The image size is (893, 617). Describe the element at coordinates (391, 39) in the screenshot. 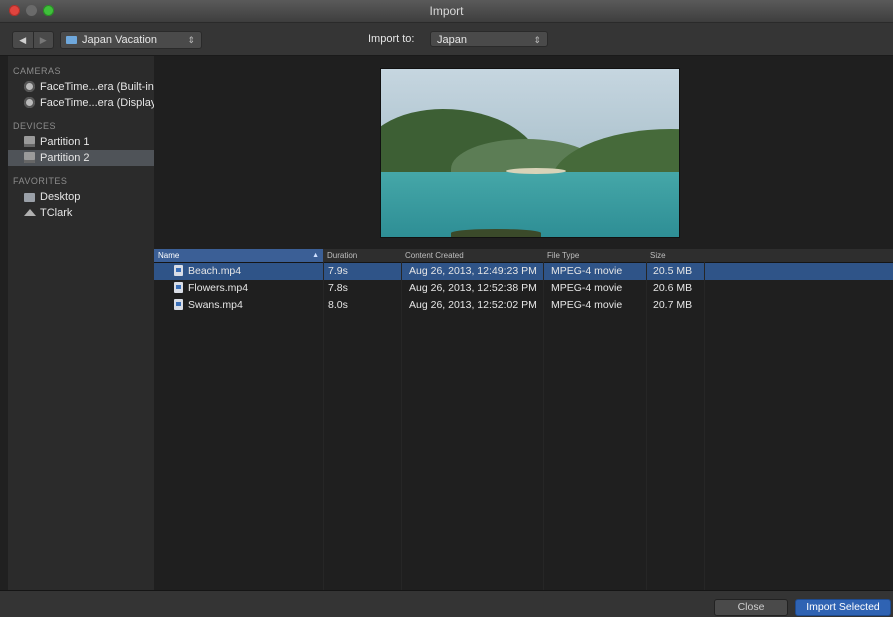

I see `import-to-label: Import to:` at that location.